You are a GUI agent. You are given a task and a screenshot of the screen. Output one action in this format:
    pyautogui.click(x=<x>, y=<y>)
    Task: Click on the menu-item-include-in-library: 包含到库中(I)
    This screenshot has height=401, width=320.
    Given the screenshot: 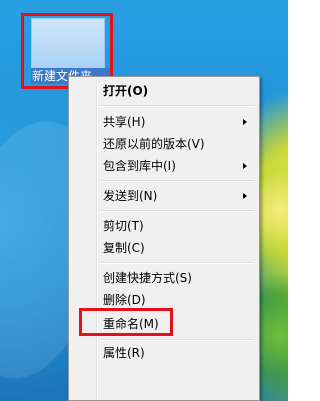 What is the action you would take?
    pyautogui.click(x=164, y=166)
    